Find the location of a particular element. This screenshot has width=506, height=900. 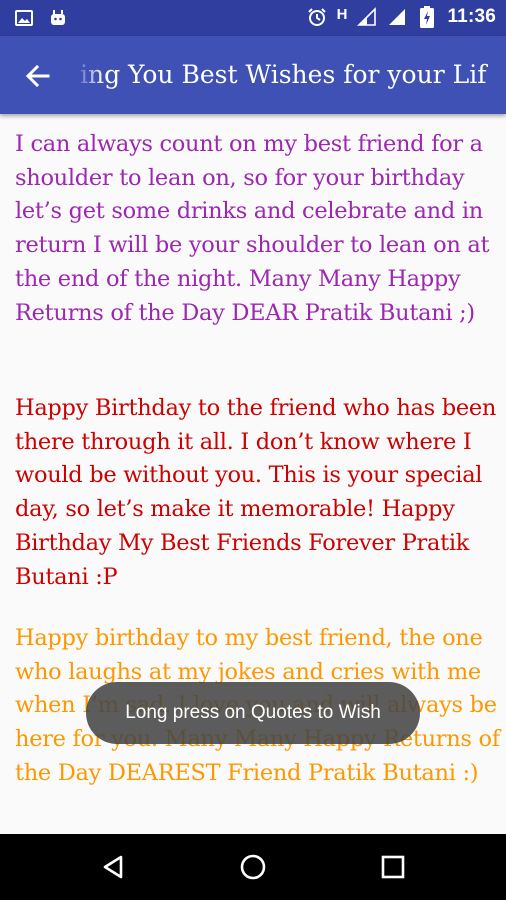

image-icon is located at coordinates (24, 18).